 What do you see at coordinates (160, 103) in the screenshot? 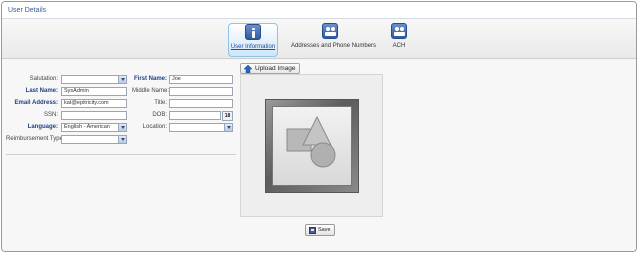
I see `title-label: Title:` at bounding box center [160, 103].